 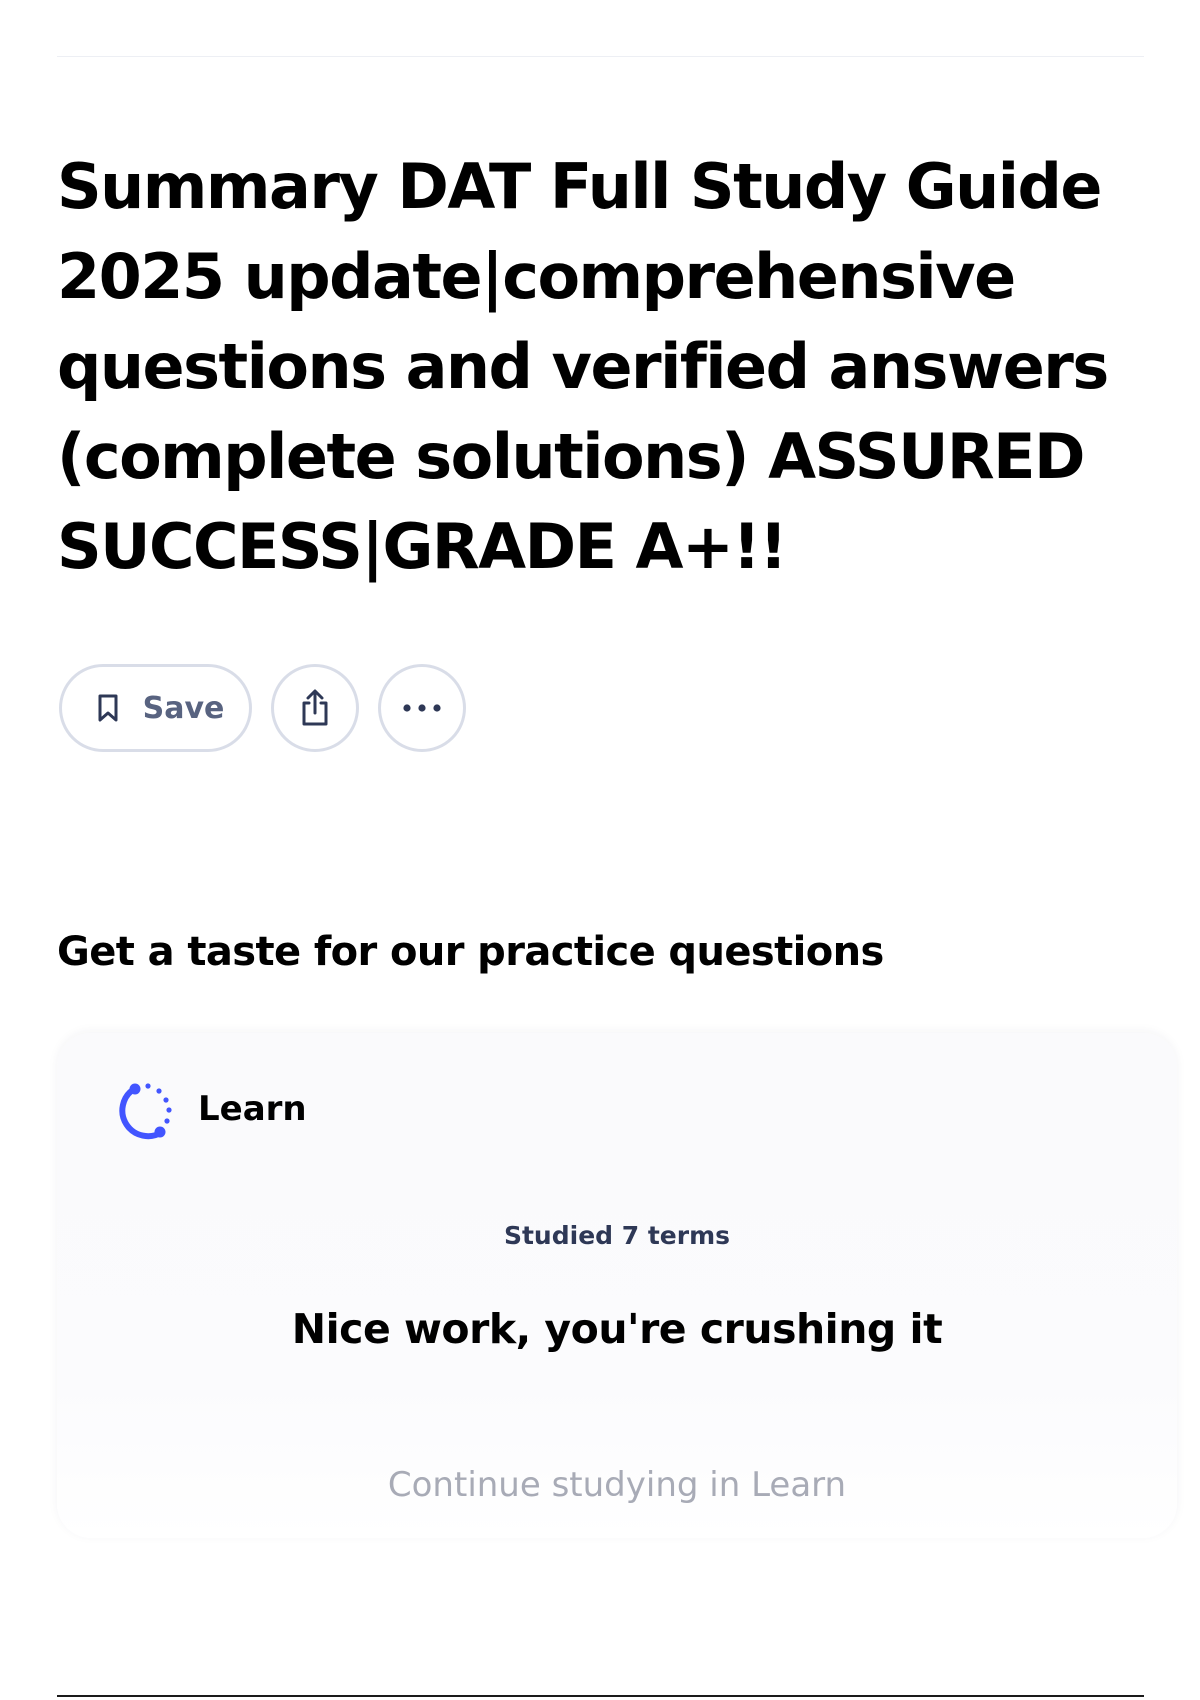 I want to click on action-bar: Save, so click(x=262, y=708).